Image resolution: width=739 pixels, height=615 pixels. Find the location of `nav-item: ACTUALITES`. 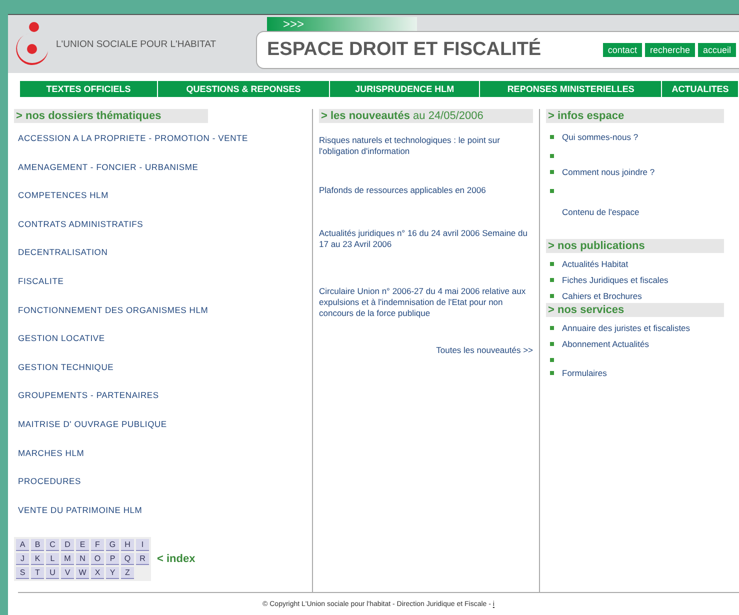

nav-item: ACTUALITES is located at coordinates (700, 89).